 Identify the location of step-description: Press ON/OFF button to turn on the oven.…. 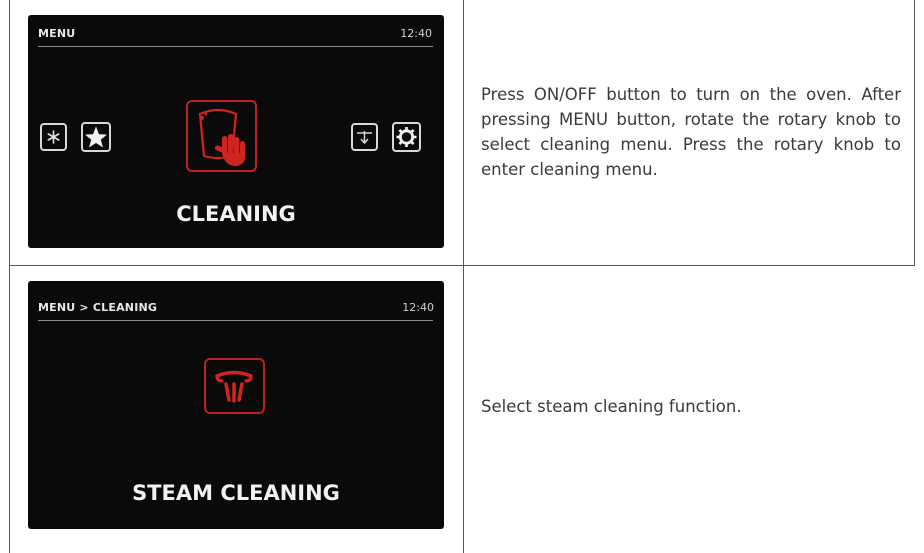
(691, 132).